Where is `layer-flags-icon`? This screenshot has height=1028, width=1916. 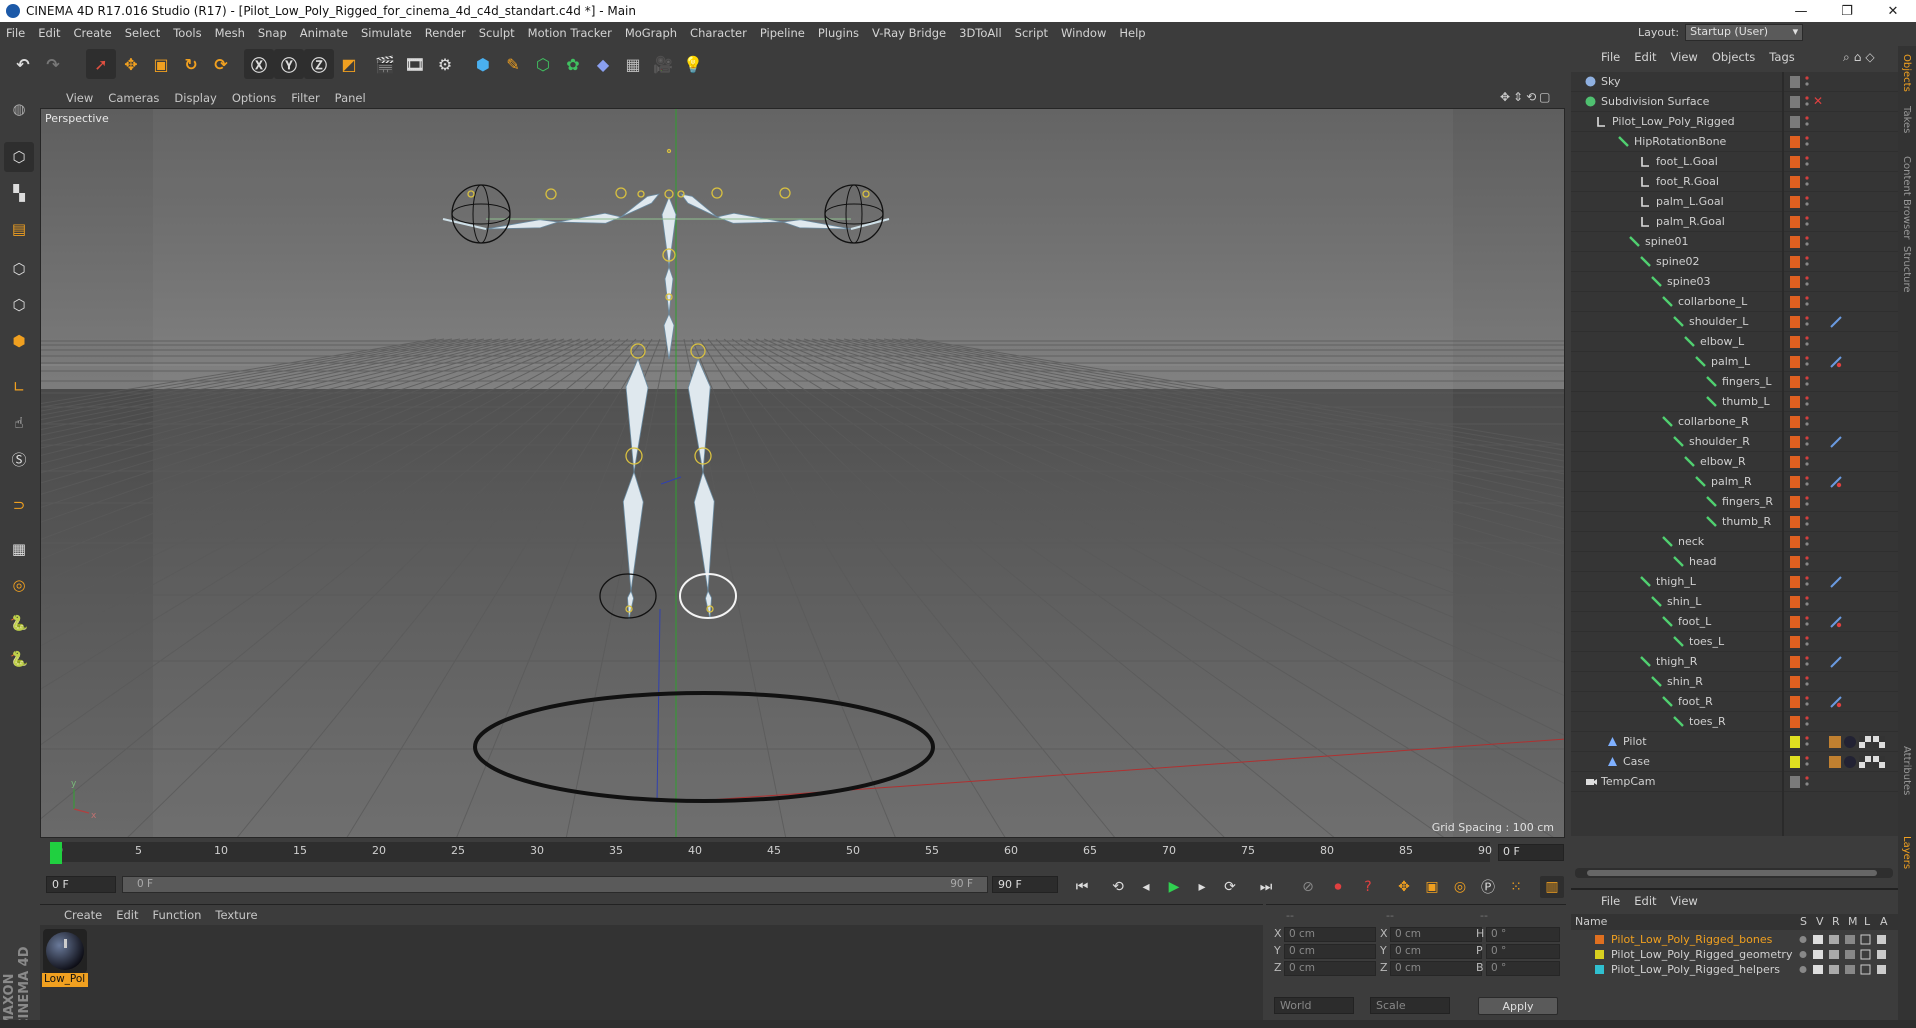 layer-flags-icon is located at coordinates (1847, 971).